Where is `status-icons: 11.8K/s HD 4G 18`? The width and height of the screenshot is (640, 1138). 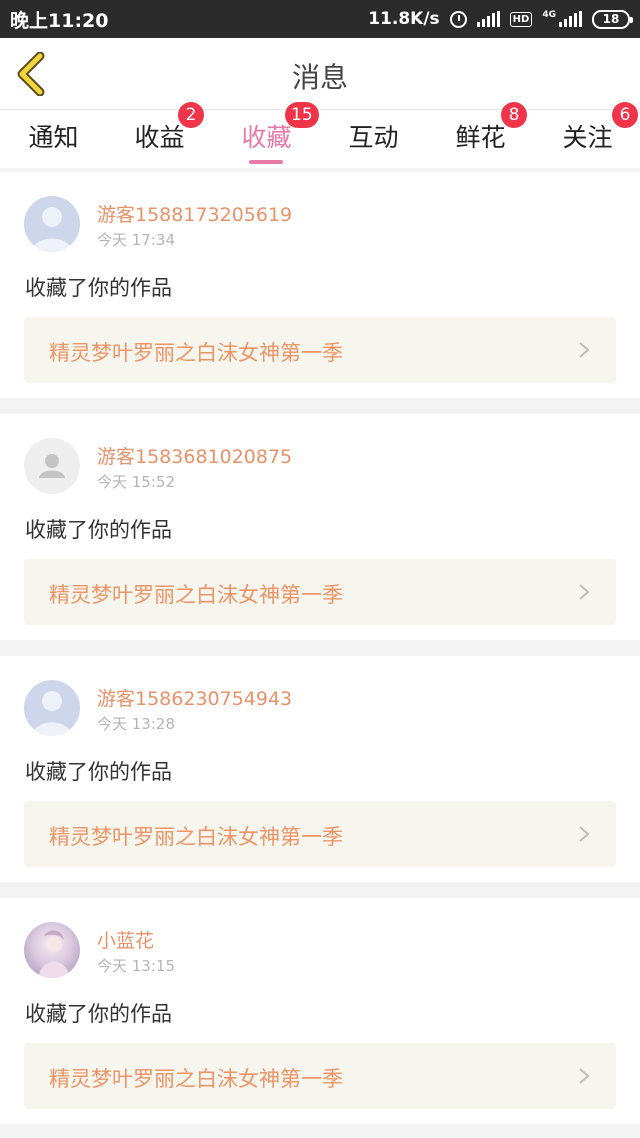 status-icons: 11.8K/s HD 4G 18 is located at coordinates (500, 19).